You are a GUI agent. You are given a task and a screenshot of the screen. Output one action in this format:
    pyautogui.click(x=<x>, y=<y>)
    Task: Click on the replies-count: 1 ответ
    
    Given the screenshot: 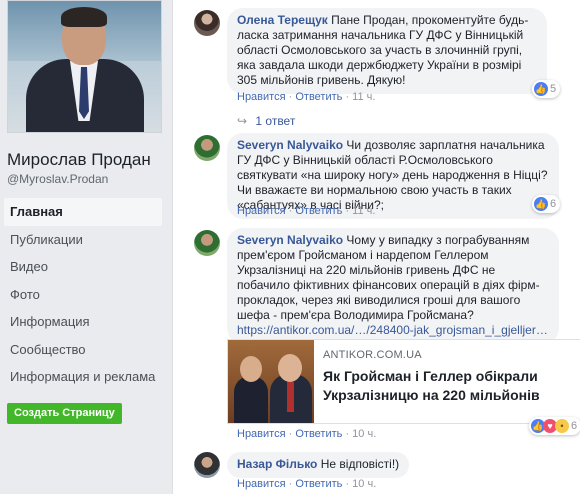 What is the action you would take?
    pyautogui.click(x=275, y=121)
    